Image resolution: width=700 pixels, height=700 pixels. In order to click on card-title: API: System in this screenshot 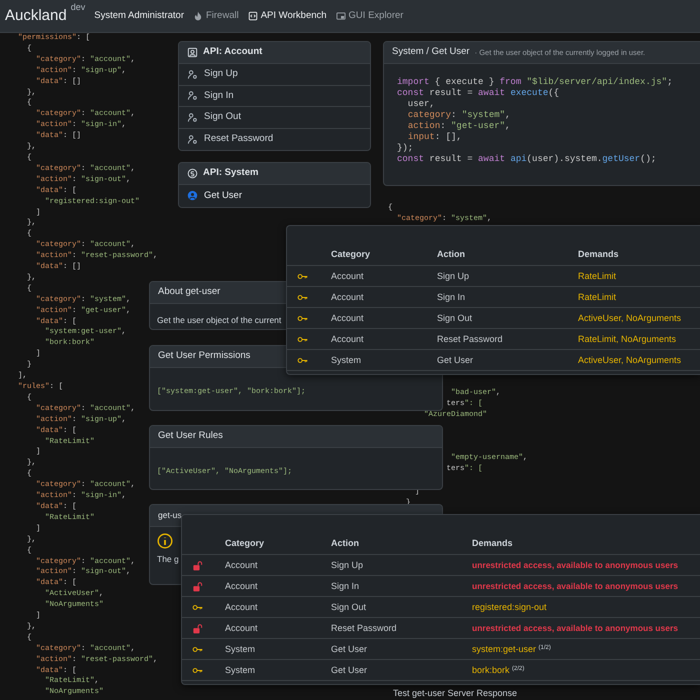, I will do `click(230, 173)`.